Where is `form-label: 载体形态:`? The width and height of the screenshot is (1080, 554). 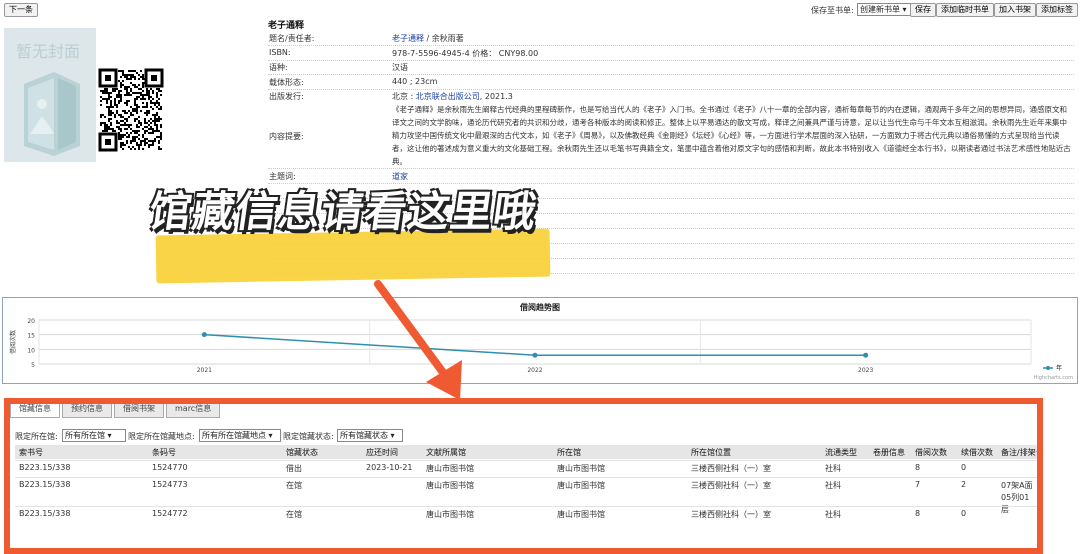 form-label: 载体形态: is located at coordinates (286, 82).